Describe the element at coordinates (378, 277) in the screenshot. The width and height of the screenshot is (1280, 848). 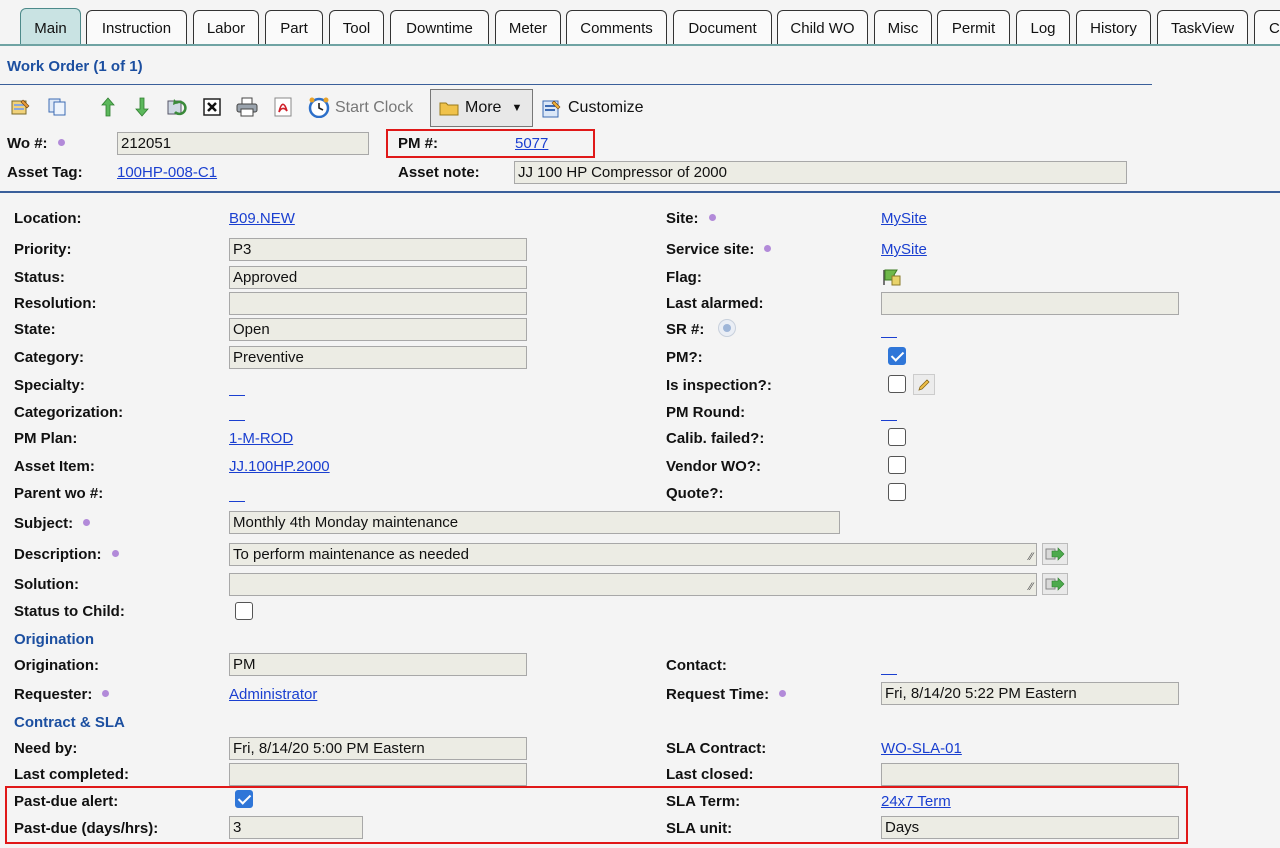
I see `status-field: Approved` at that location.